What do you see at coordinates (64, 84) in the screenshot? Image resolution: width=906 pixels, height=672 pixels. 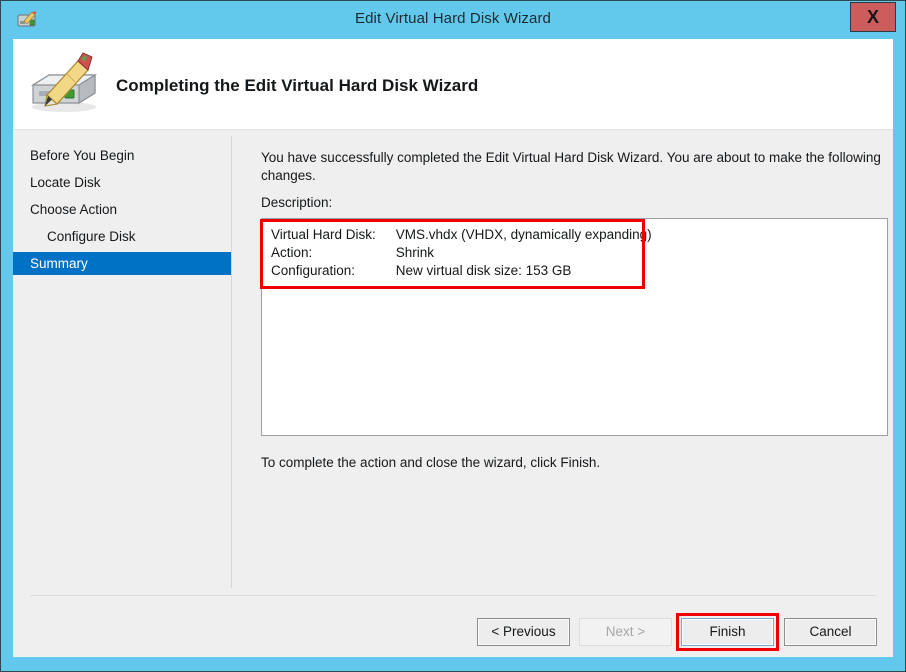 I see `hard-disk-with-pencil-icon` at bounding box center [64, 84].